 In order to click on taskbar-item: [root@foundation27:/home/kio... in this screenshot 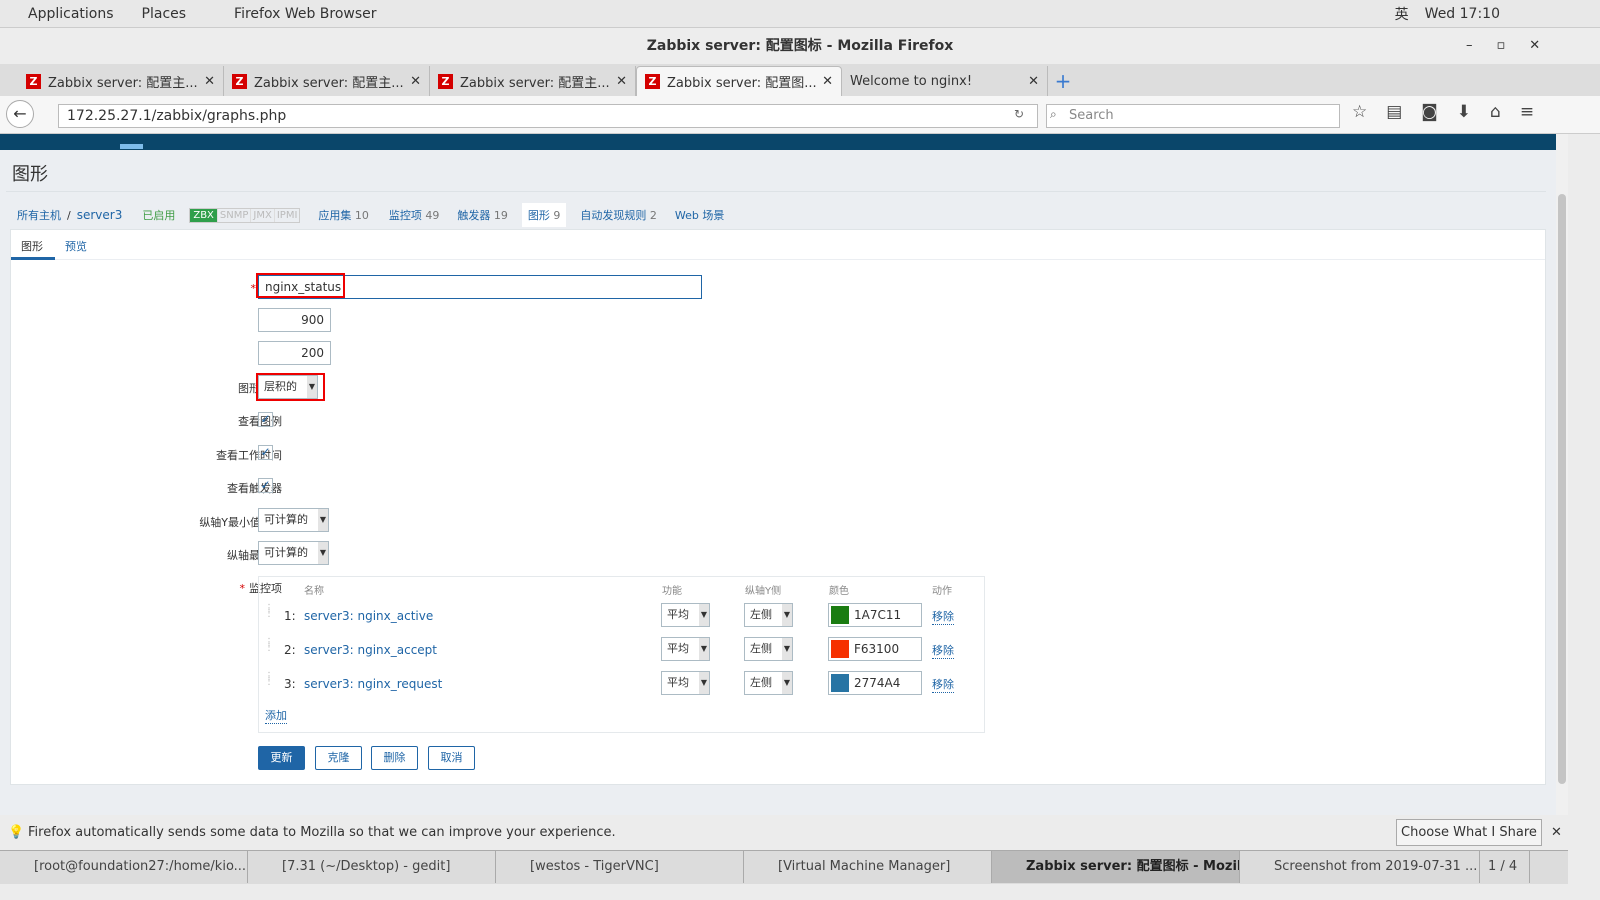, I will do `click(124, 867)`.